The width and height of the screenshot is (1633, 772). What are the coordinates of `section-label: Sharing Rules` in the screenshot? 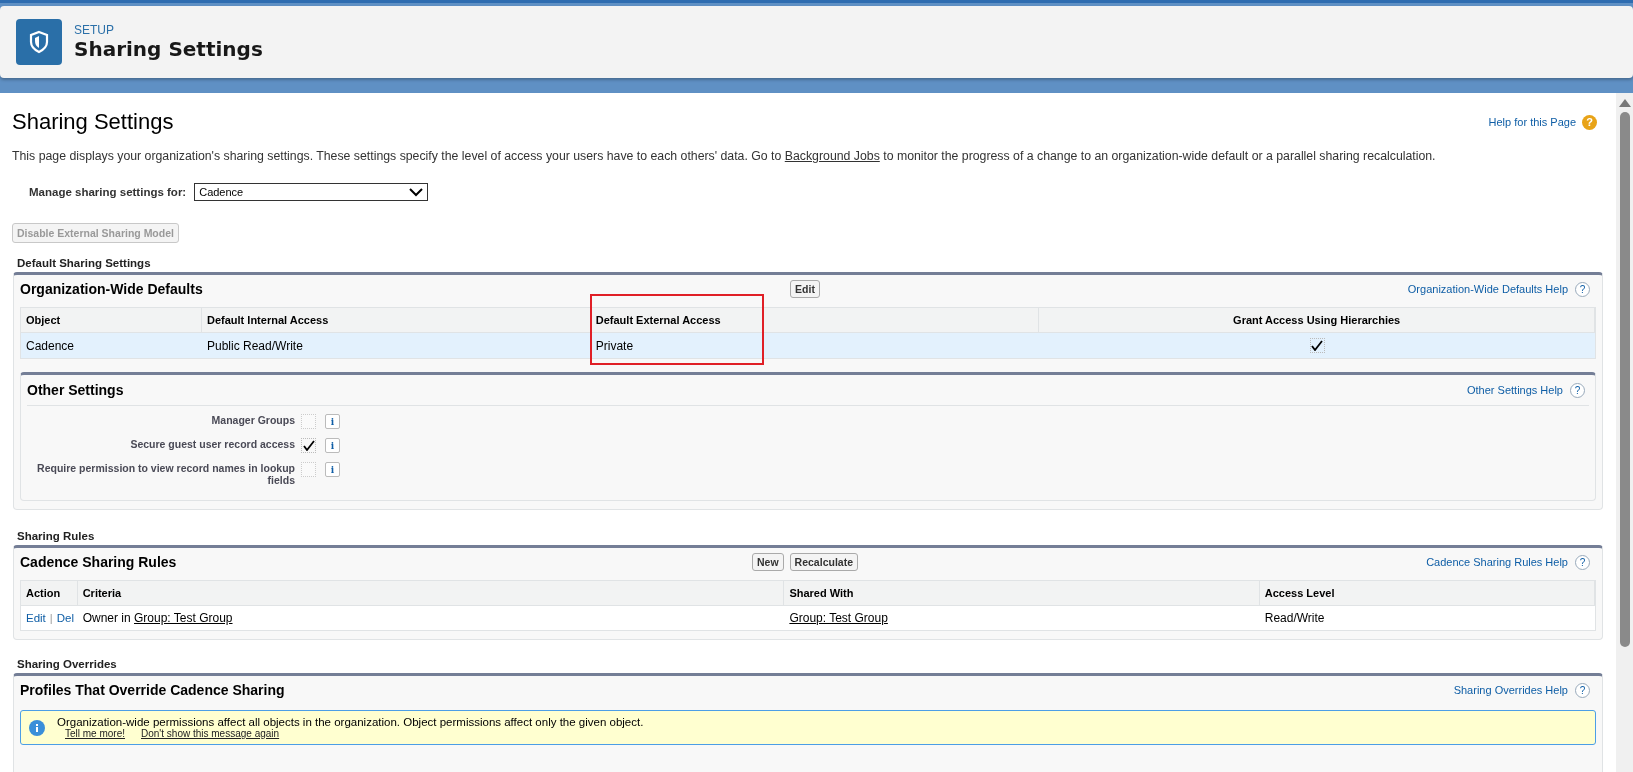 It's located at (56, 536).